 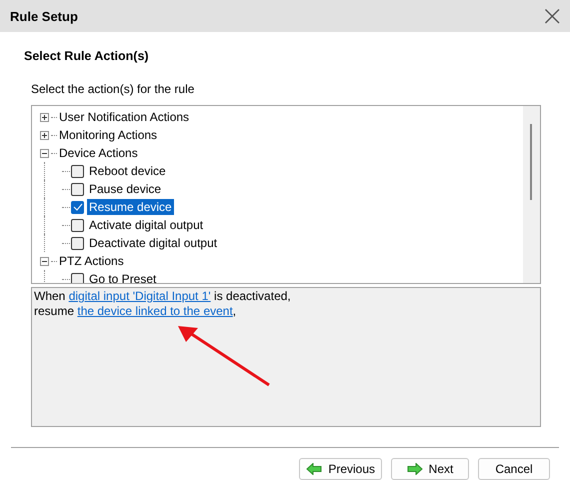 I want to click on instruction-text: Select the action(s) for the rule, so click(x=113, y=89).